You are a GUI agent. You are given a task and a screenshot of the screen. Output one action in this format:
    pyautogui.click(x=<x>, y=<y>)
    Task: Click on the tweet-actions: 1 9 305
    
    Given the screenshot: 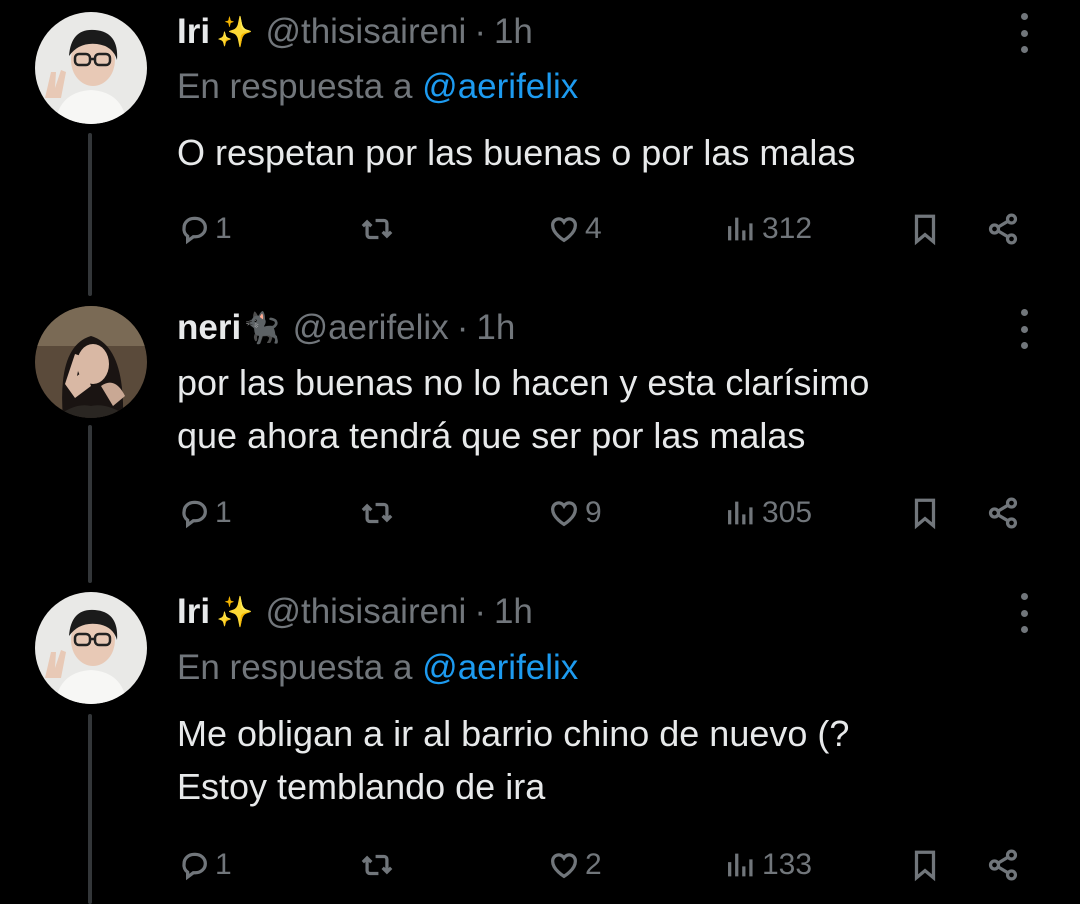 What is the action you would take?
    pyautogui.click(x=540, y=513)
    